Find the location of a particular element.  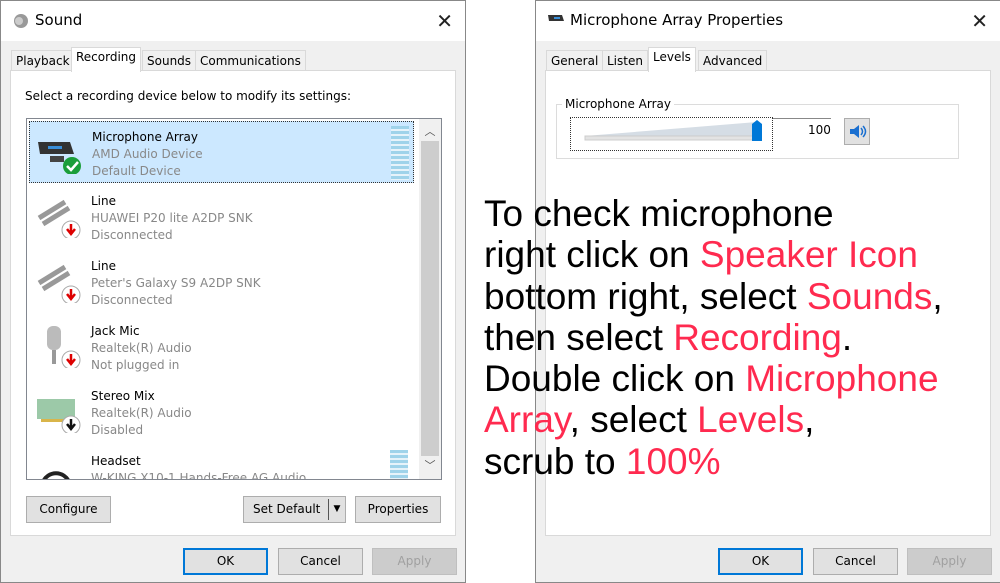

tab-levels: Levels is located at coordinates (672, 59).